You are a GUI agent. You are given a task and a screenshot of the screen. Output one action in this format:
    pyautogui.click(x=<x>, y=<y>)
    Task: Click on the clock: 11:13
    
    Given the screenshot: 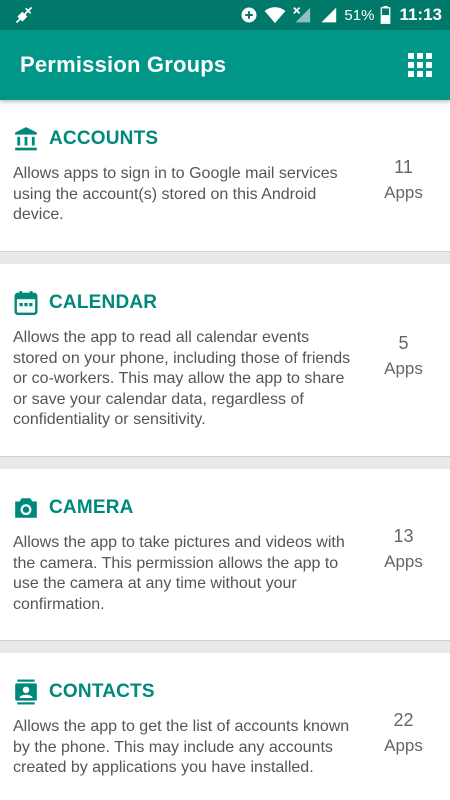 What is the action you would take?
    pyautogui.click(x=420, y=14)
    